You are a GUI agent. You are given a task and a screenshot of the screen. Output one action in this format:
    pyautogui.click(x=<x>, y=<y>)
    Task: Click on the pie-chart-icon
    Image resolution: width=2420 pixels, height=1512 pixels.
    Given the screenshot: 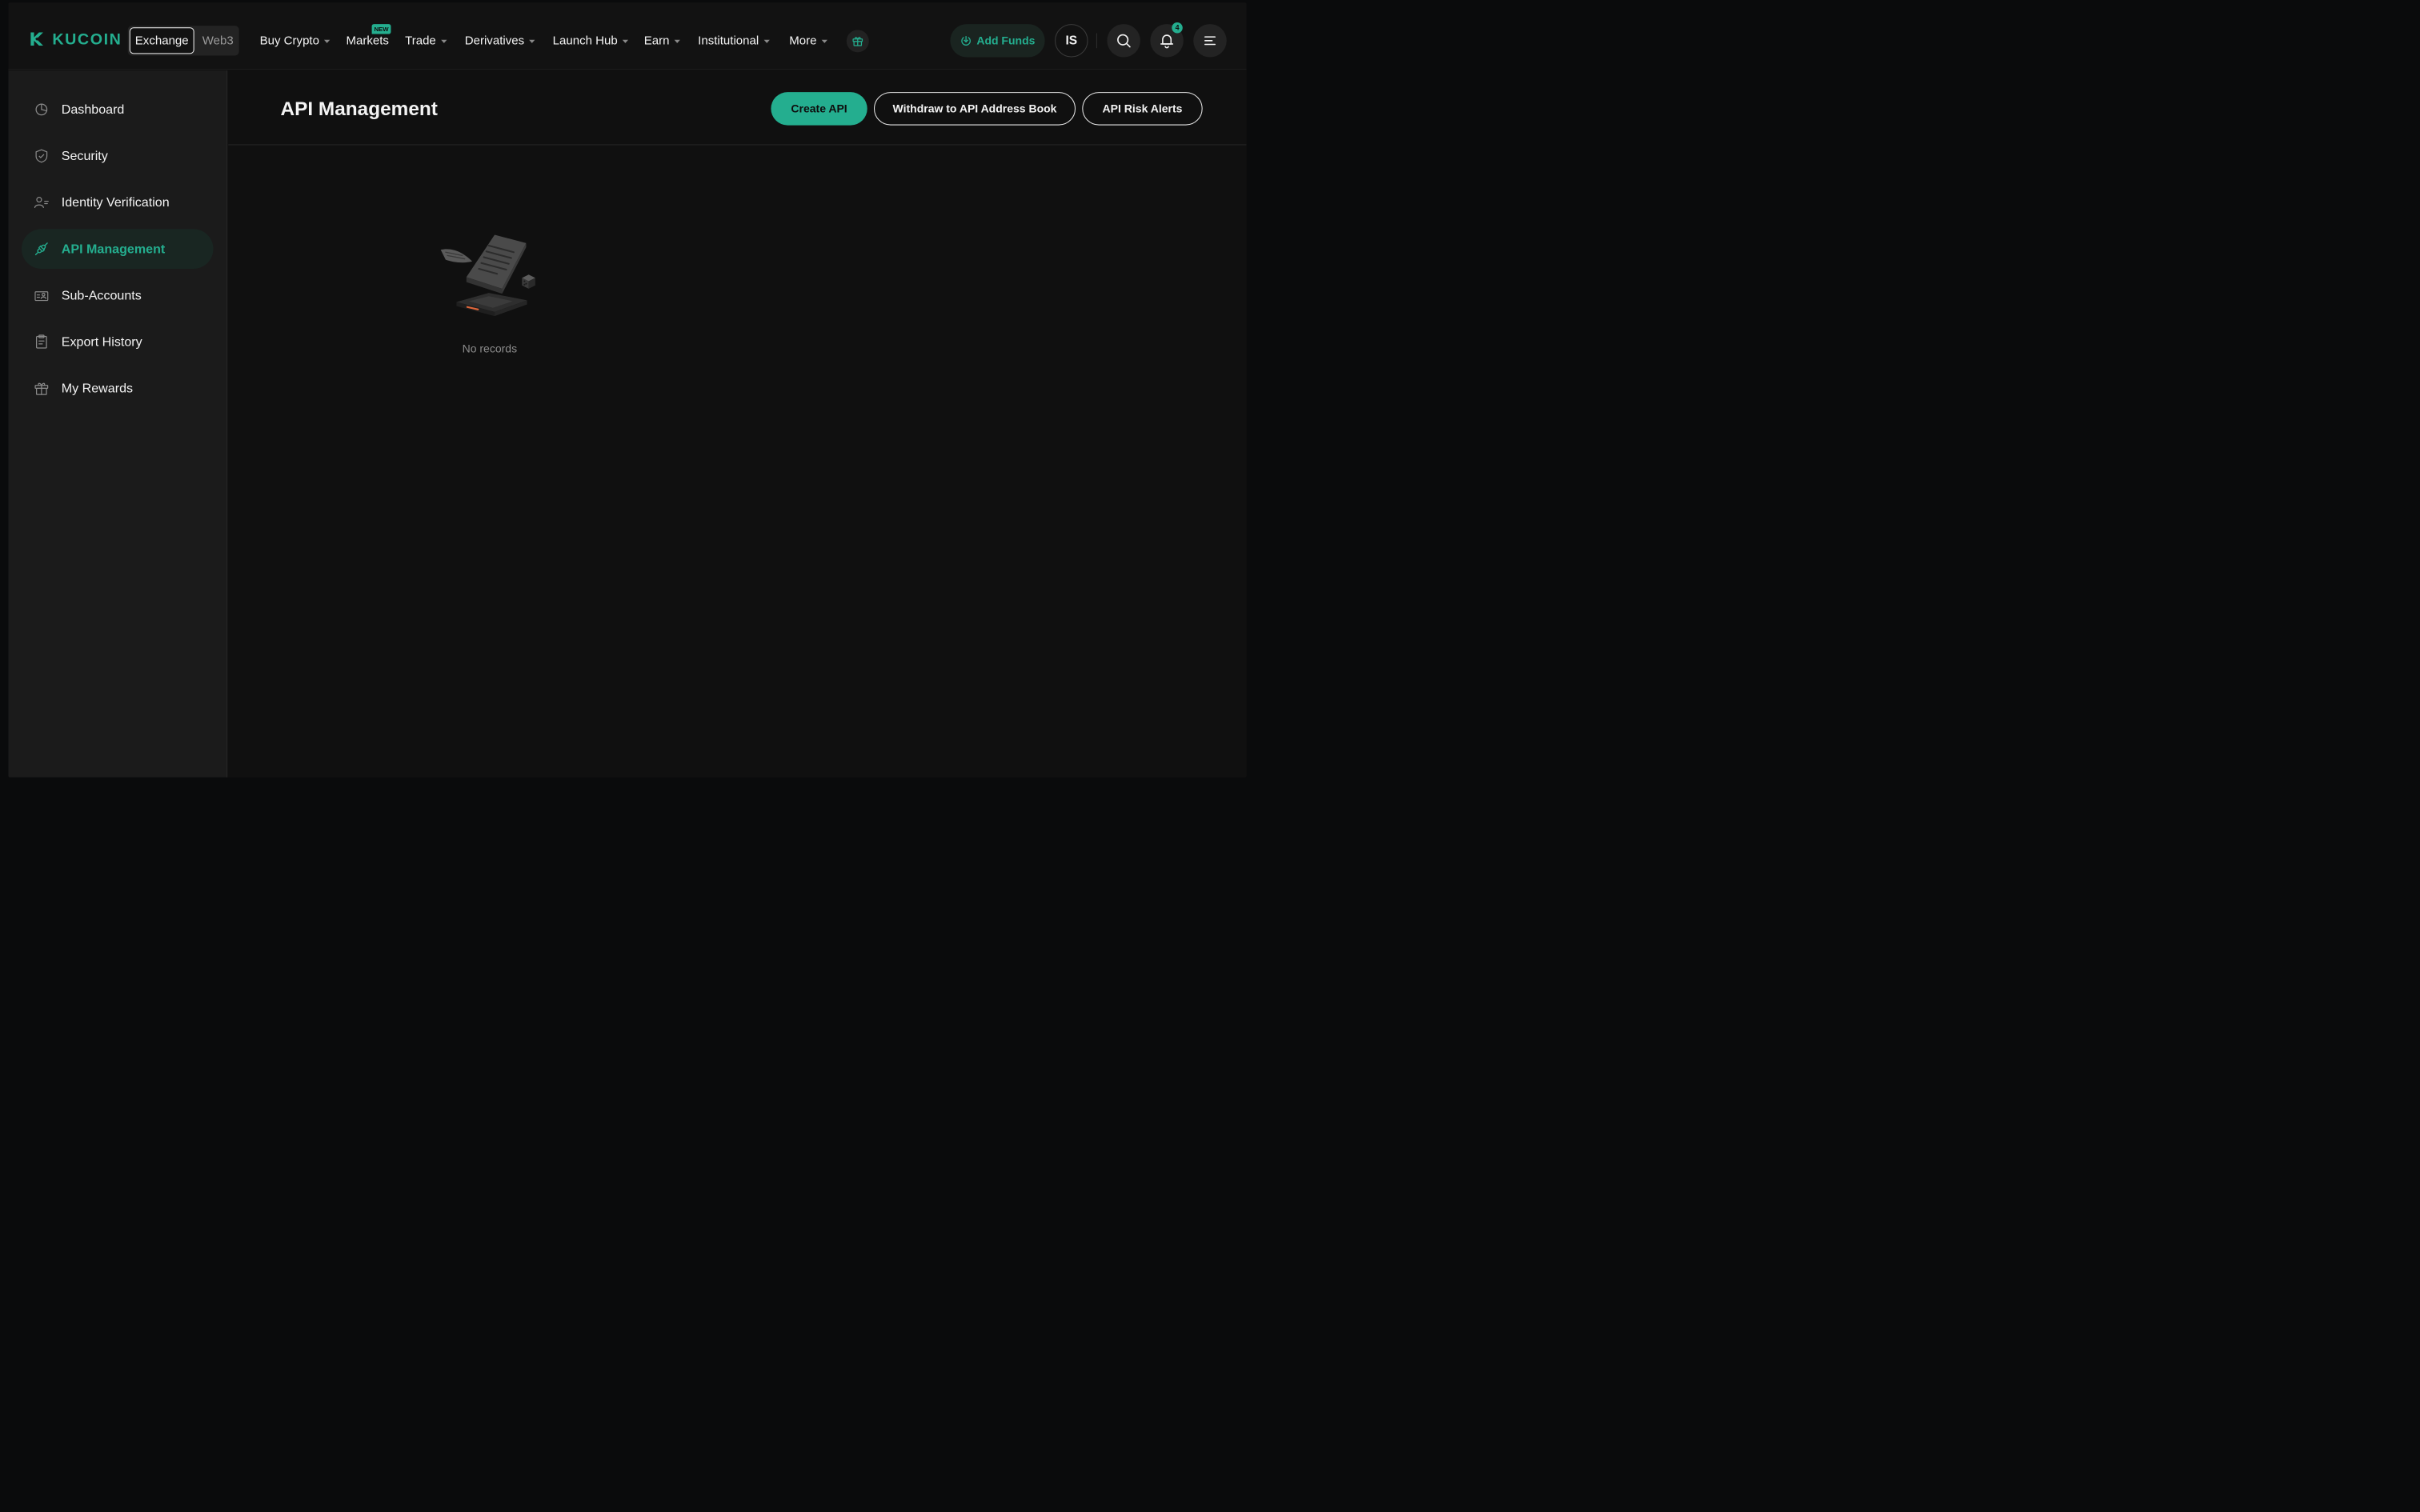 What is the action you would take?
    pyautogui.click(x=42, y=110)
    